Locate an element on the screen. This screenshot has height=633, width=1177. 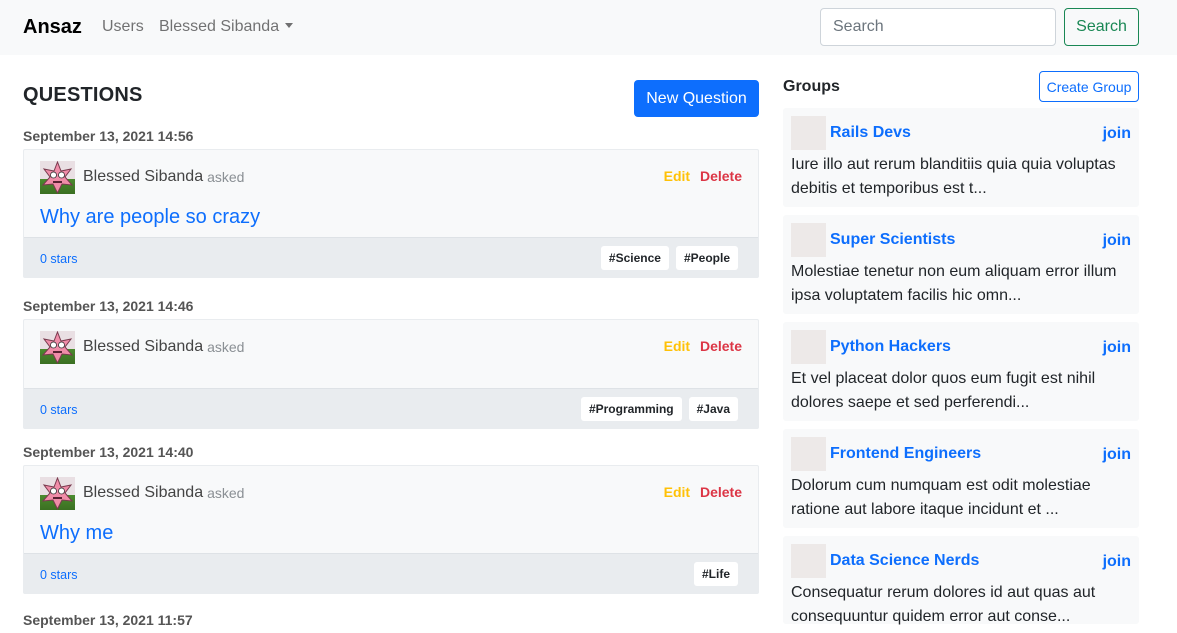
group-name: Python Hackers is located at coordinates (890, 347).